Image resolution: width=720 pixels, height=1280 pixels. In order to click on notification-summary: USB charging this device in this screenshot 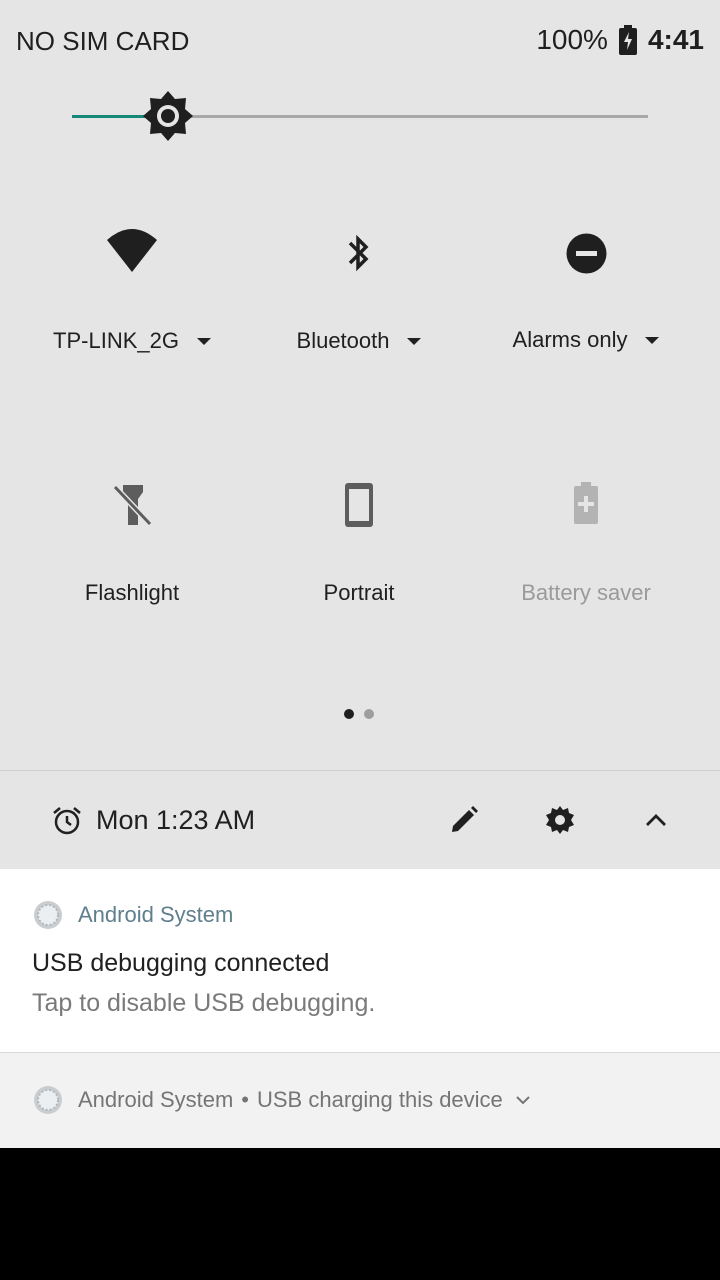, I will do `click(380, 1099)`.